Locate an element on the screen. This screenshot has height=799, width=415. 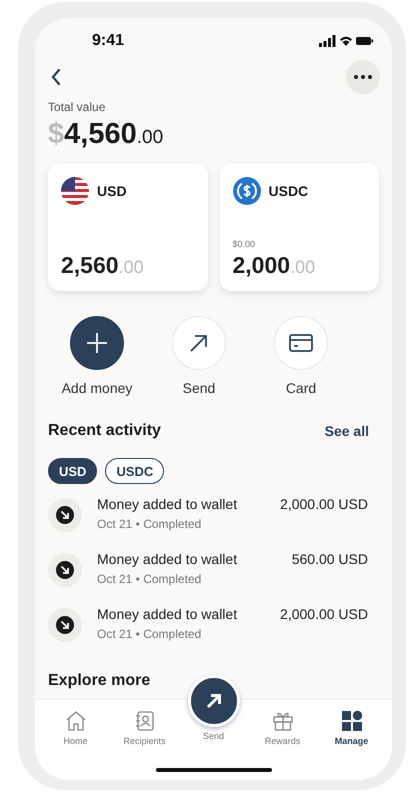
home-icon is located at coordinates (75, 721).